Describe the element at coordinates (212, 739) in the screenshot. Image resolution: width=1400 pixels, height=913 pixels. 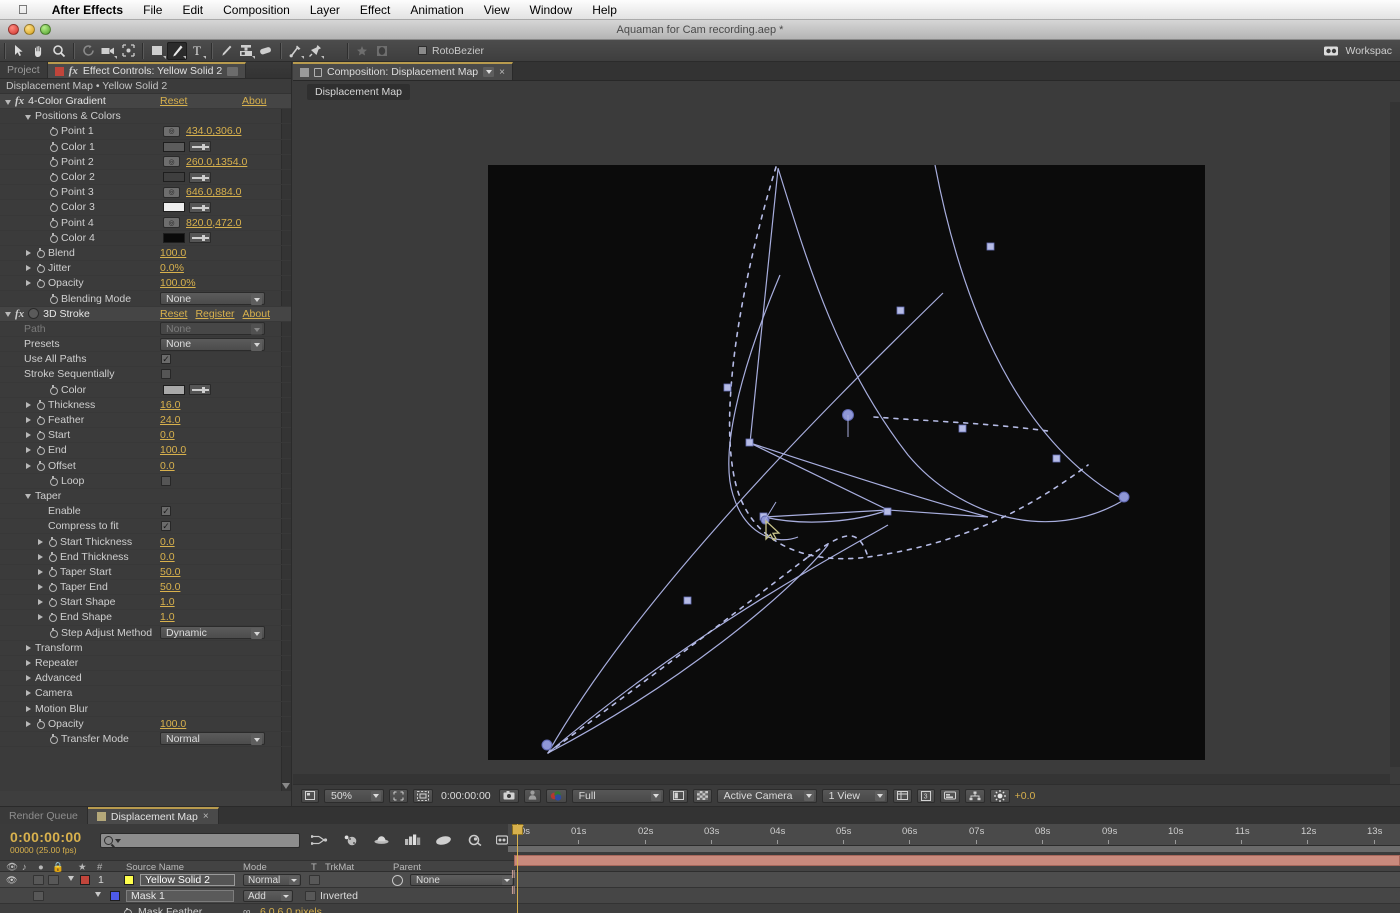
I see `transfer-mode-dropdown: Normal` at that location.